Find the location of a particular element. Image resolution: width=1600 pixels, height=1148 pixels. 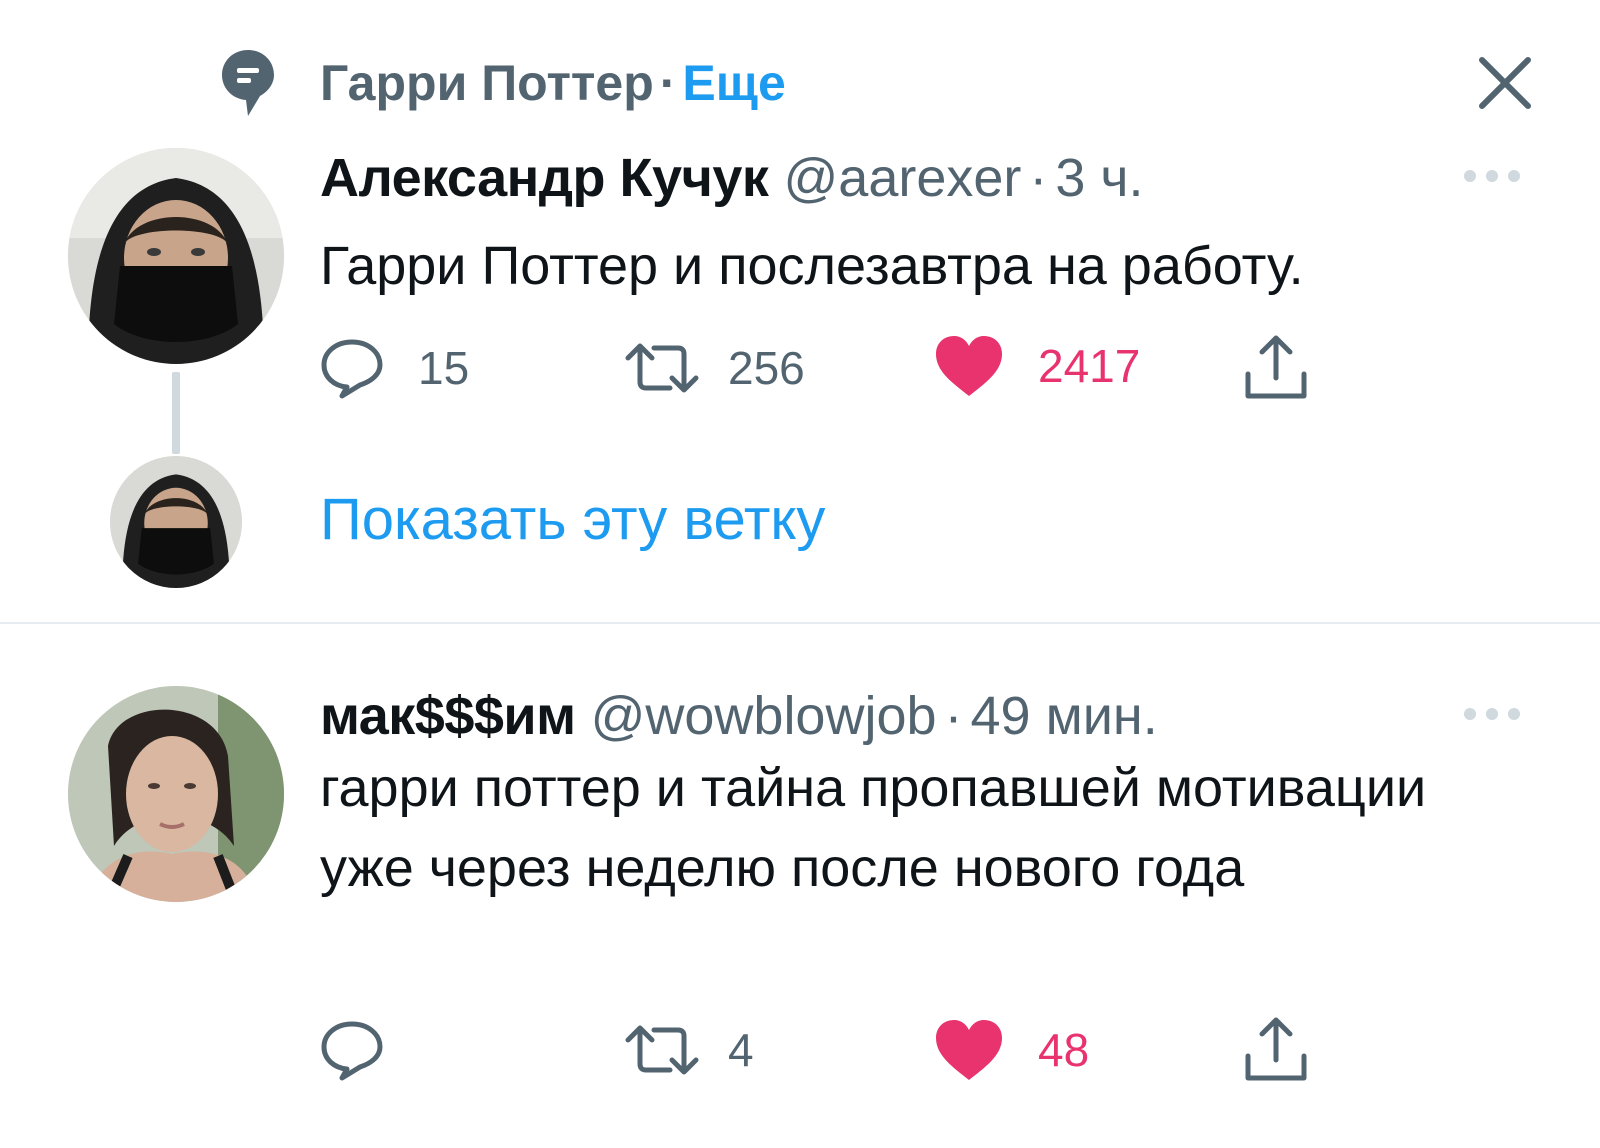

like-count: 2417 is located at coordinates (1089, 366).